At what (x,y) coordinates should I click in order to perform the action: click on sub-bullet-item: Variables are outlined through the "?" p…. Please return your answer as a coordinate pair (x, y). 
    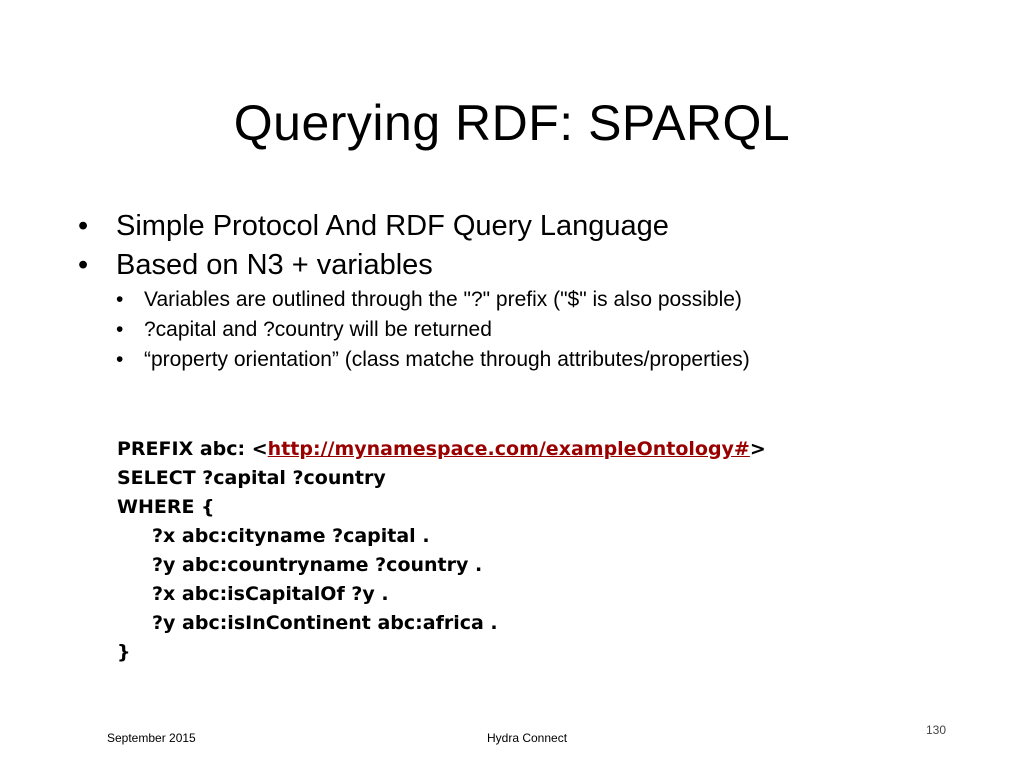
    Looking at the image, I should click on (547, 300).